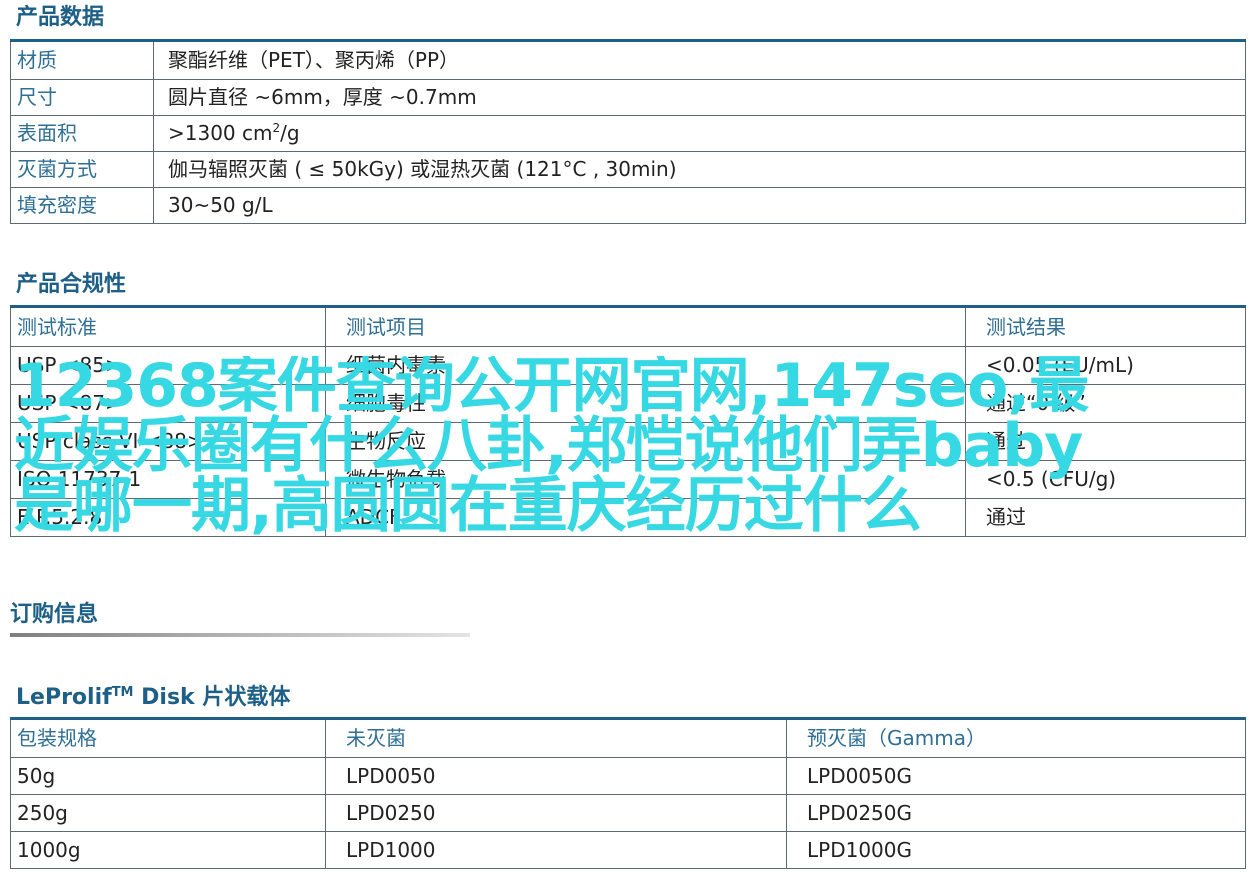 This screenshot has height=874, width=1254. I want to click on table-cell: LPD1000G, so click(1016, 849).